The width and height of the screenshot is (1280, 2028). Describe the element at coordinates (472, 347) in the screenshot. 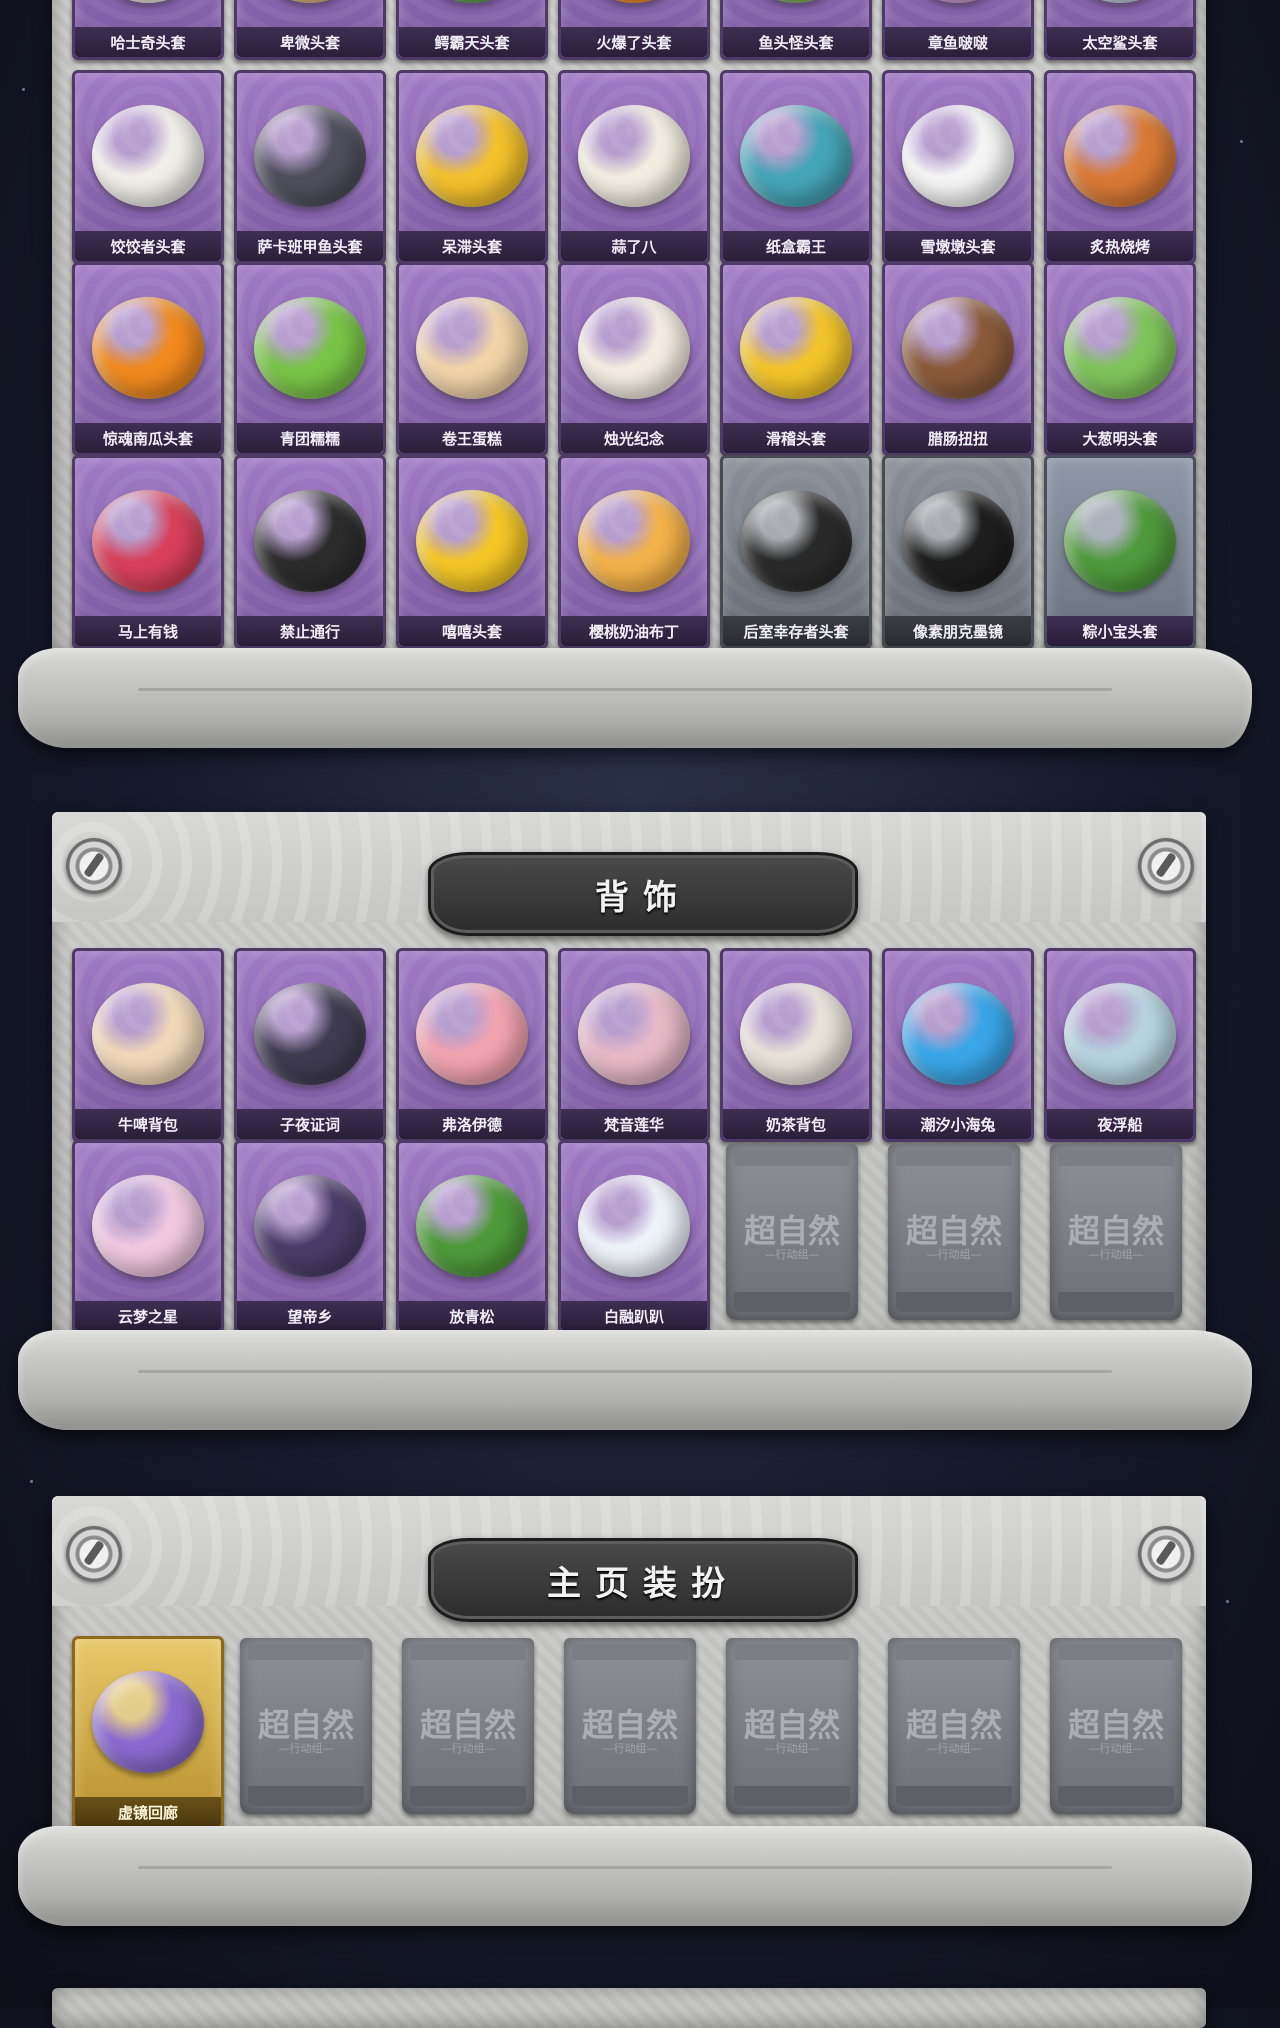

I see `roll-cake-icon` at that location.